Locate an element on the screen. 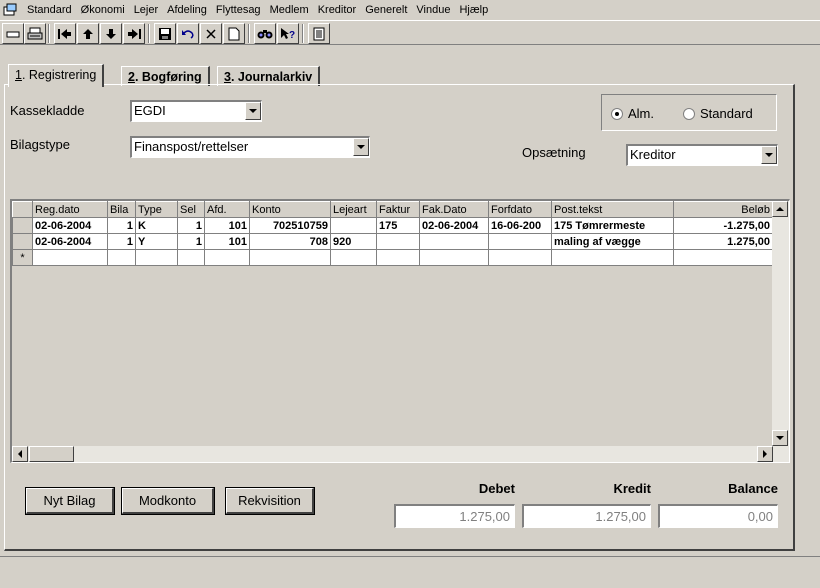  column-header: Sel is located at coordinates (191, 209).